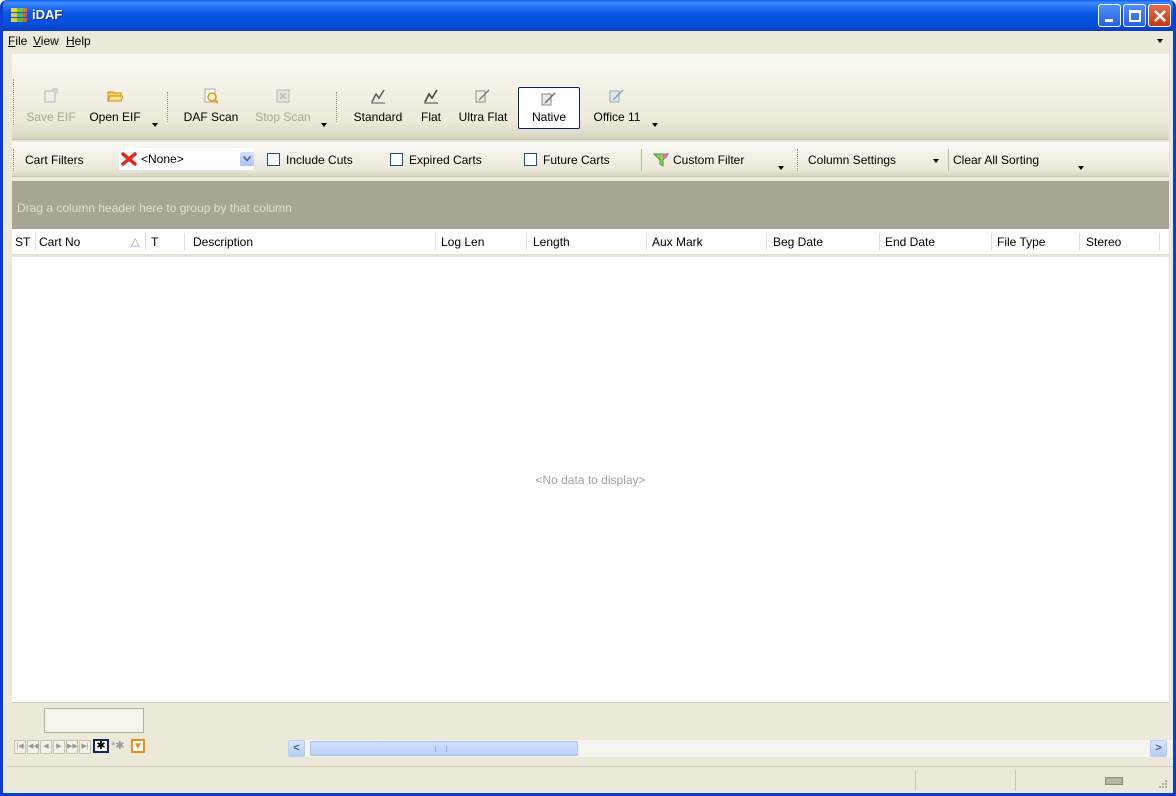  I want to click on office11-dropdown-icon, so click(655, 125).